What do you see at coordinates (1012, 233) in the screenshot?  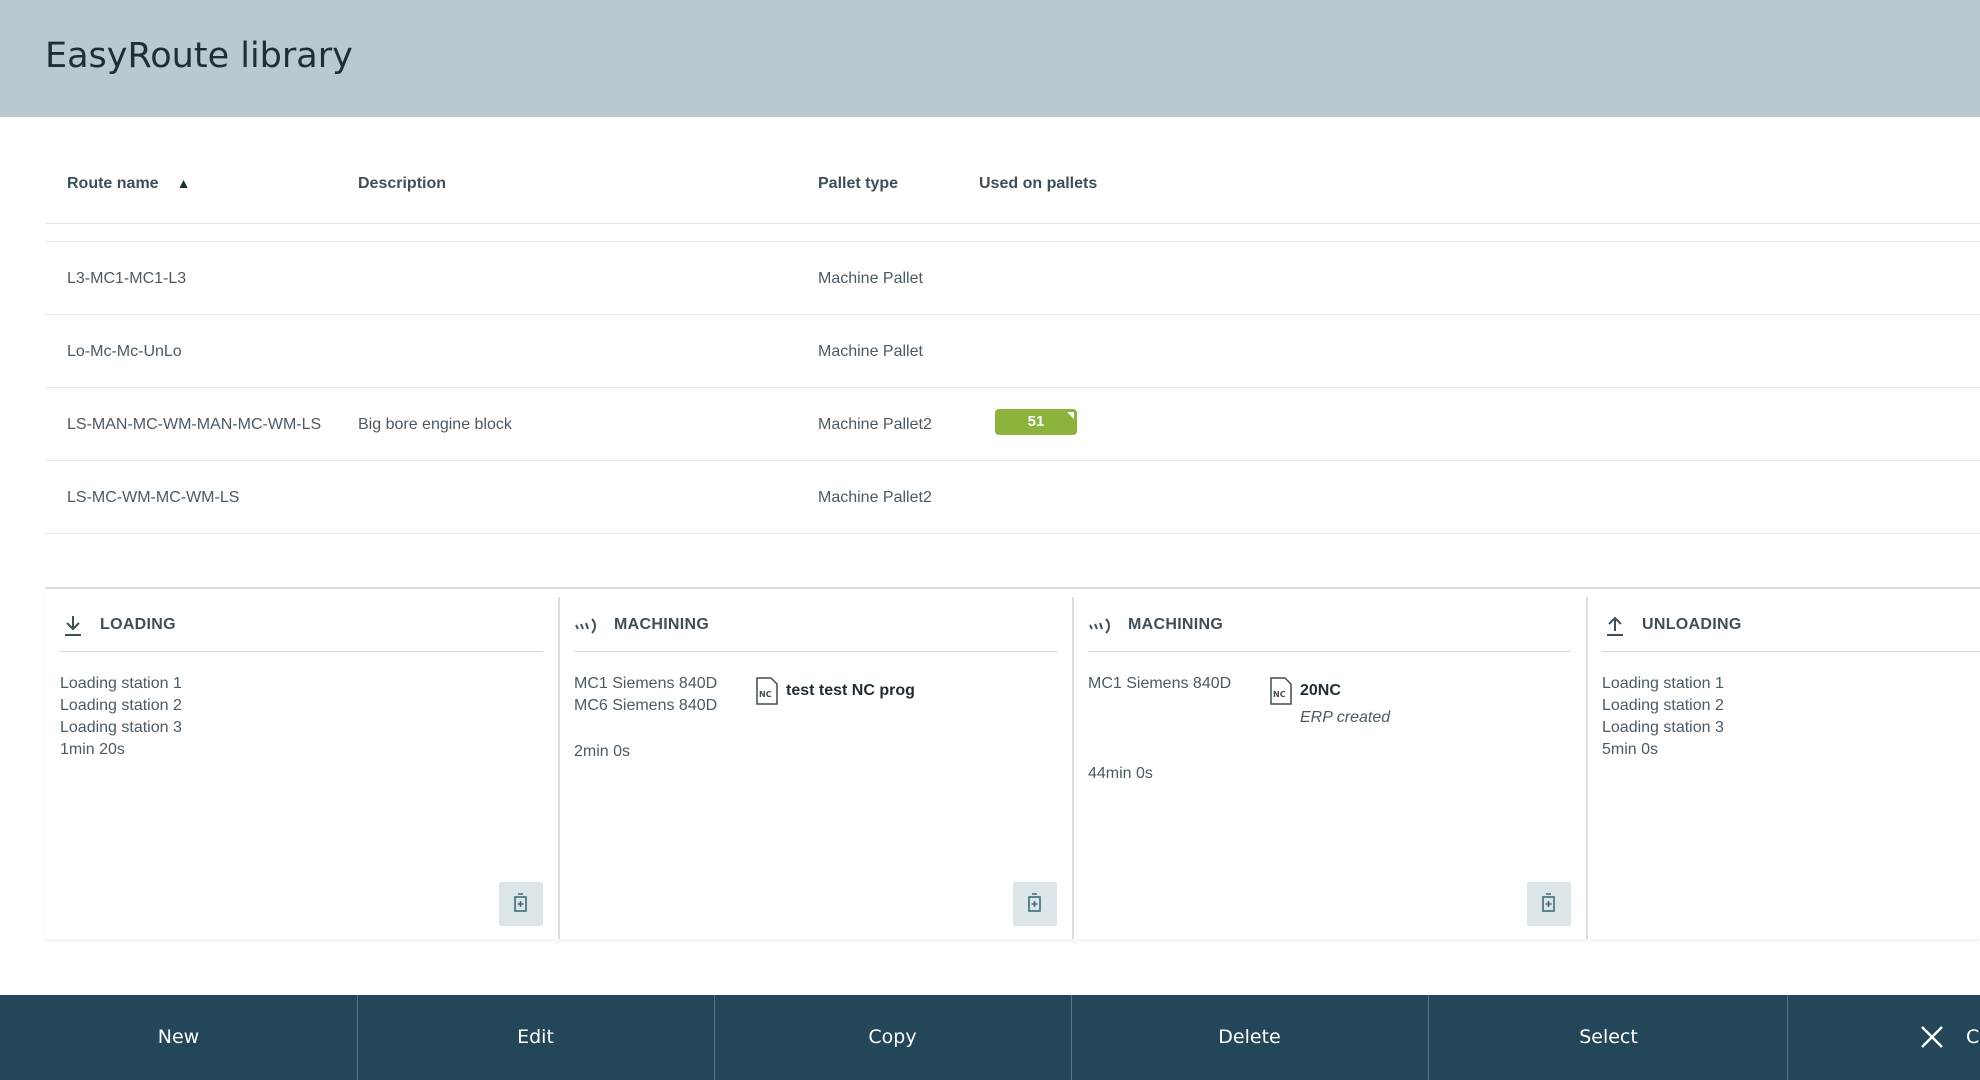 I see `table-row-partial` at bounding box center [1012, 233].